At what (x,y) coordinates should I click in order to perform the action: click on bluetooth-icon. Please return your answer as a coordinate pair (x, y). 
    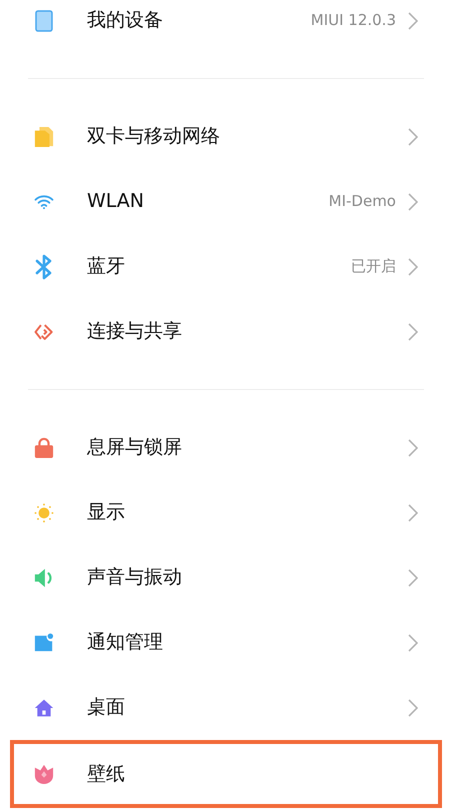
    Looking at the image, I should click on (44, 267).